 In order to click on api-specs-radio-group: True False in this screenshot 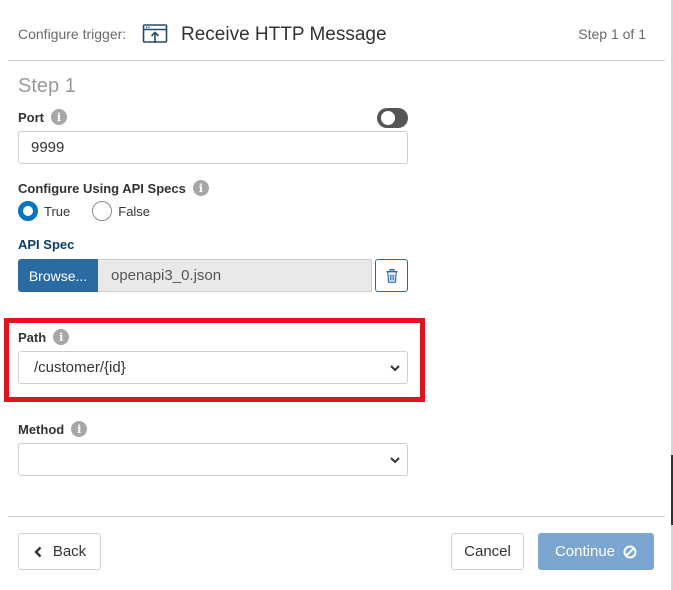, I will do `click(95, 211)`.